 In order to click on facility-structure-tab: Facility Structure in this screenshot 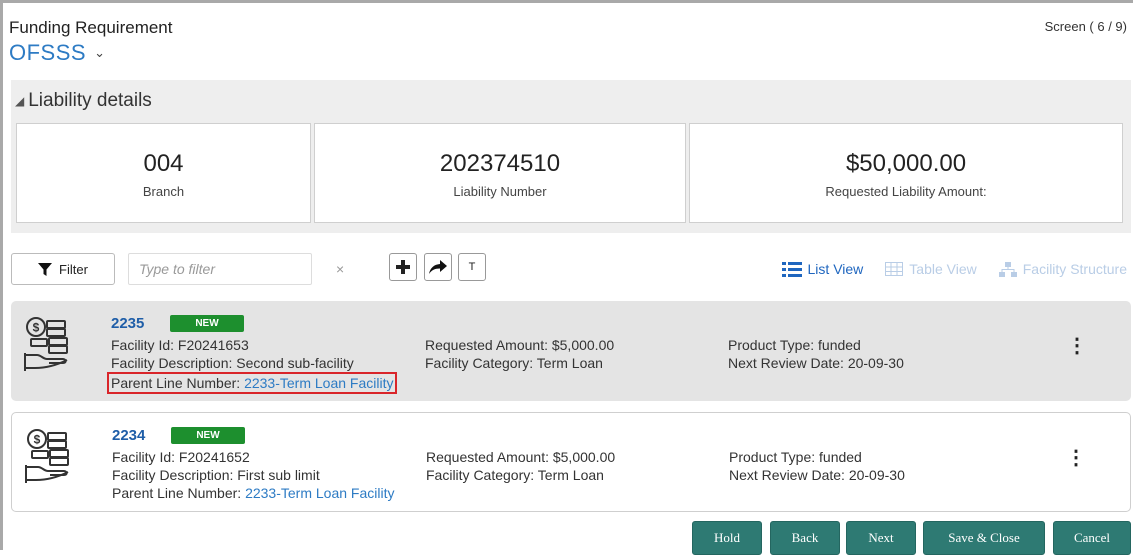, I will do `click(1062, 269)`.